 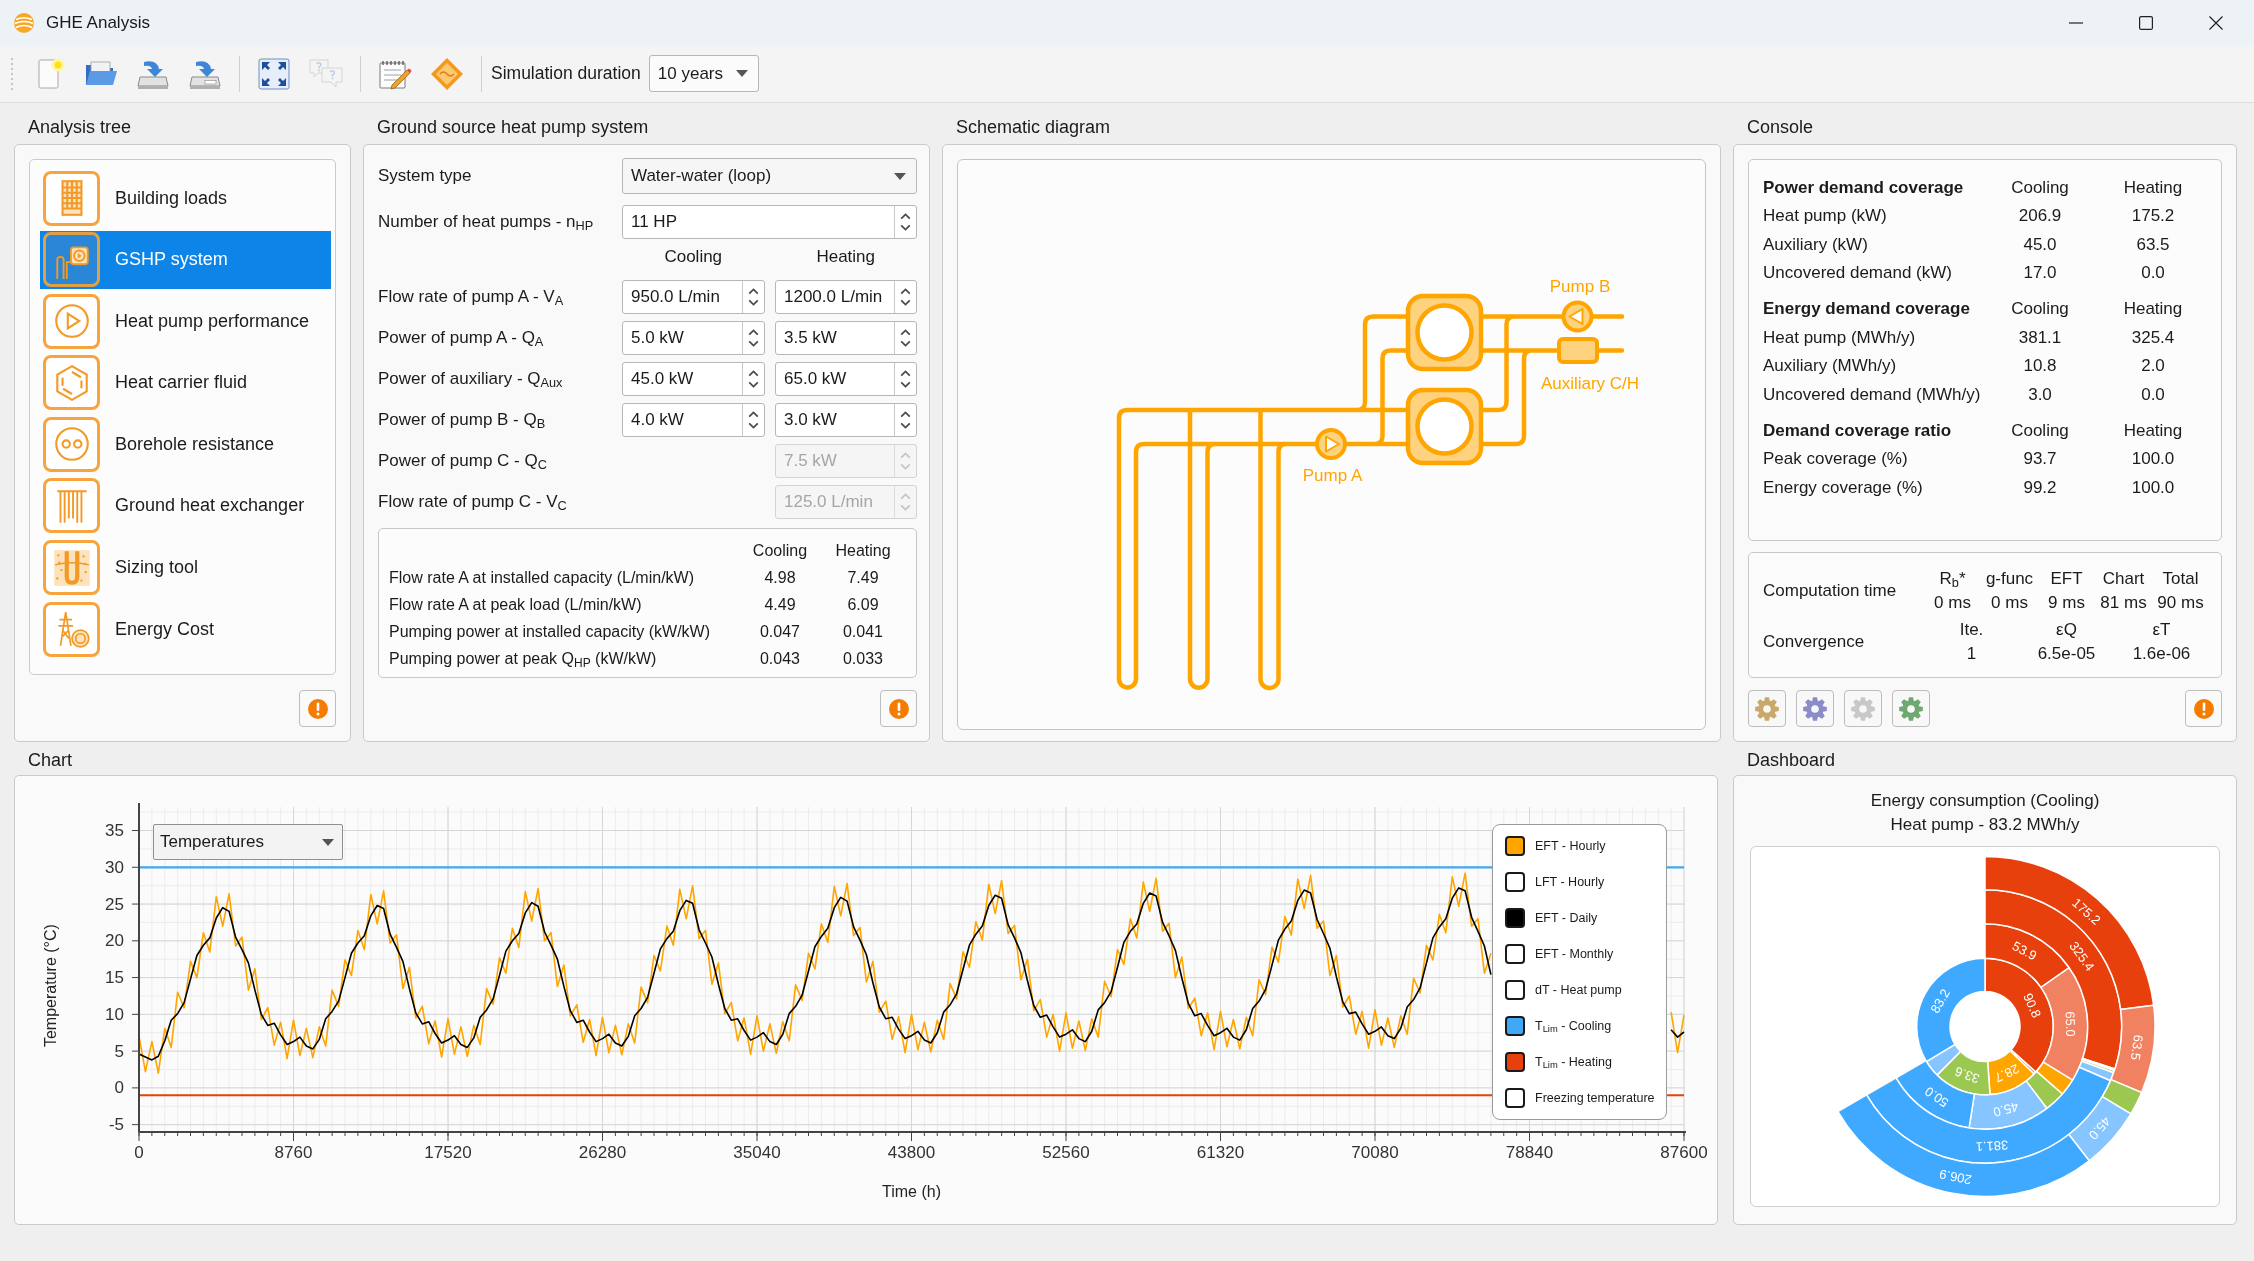 What do you see at coordinates (2137, 1047) in the screenshot?
I see `slice-value-label: 63.5` at bounding box center [2137, 1047].